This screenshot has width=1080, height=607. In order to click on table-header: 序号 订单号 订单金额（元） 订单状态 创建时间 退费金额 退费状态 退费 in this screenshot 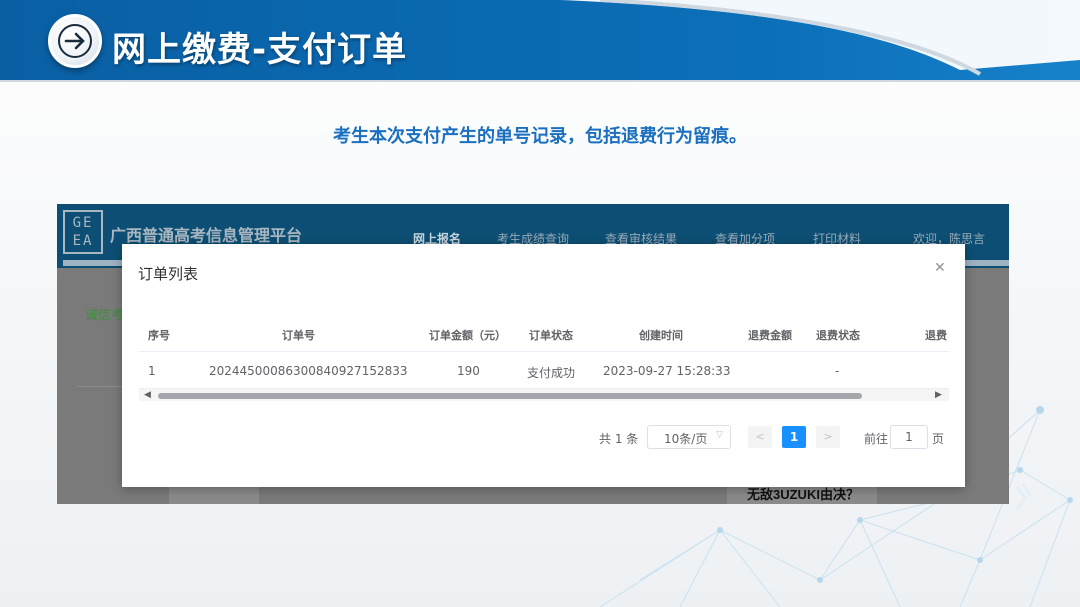, I will do `click(544, 334)`.